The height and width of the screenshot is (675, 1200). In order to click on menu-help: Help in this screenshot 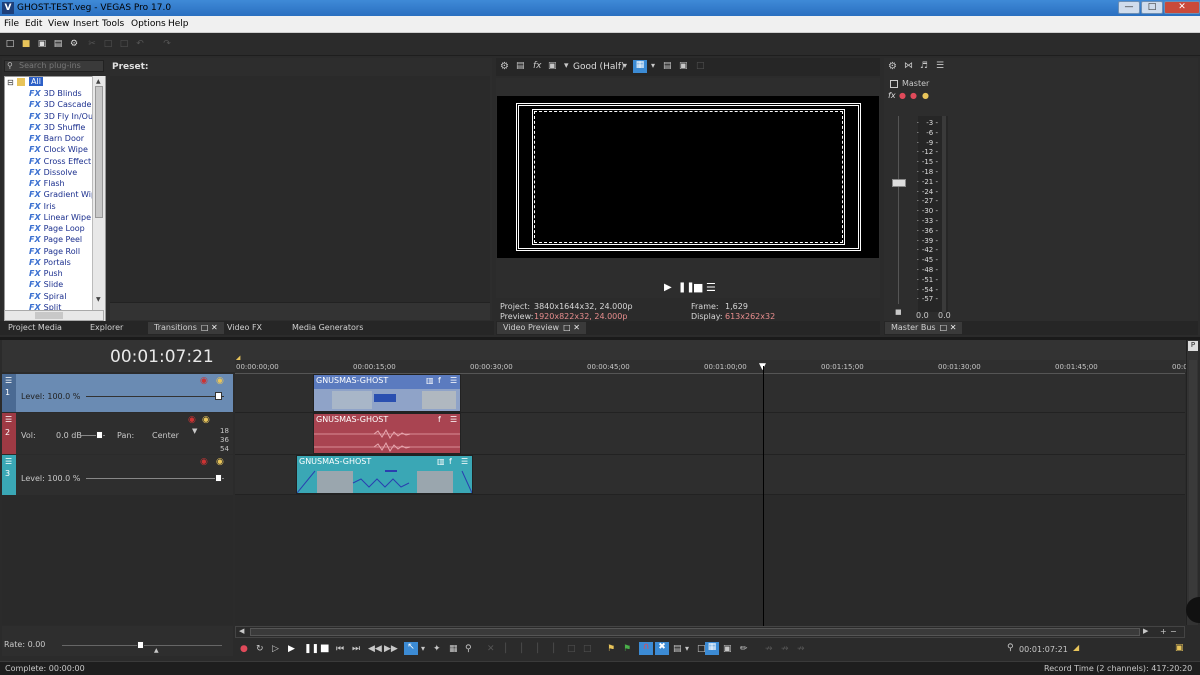, I will do `click(178, 24)`.